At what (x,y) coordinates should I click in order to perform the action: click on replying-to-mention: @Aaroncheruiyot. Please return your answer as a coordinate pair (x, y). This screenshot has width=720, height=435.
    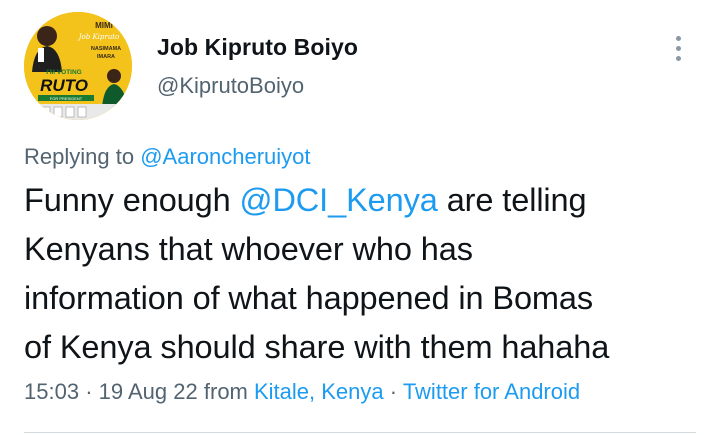
    Looking at the image, I should click on (225, 156).